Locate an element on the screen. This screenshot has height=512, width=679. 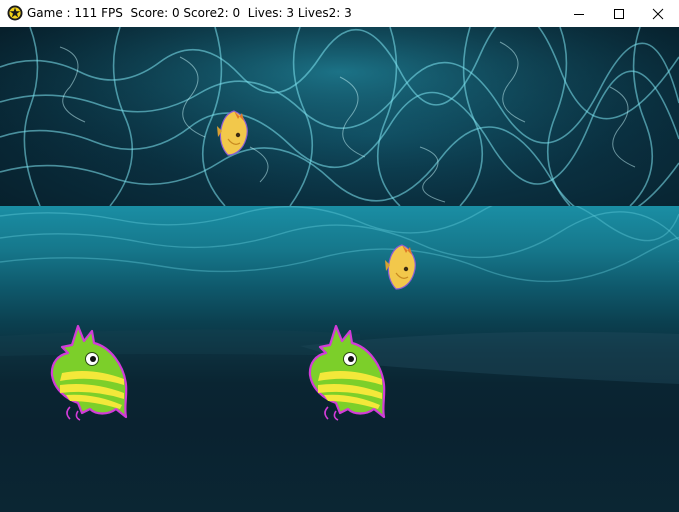
close-icon is located at coordinates (658, 13).